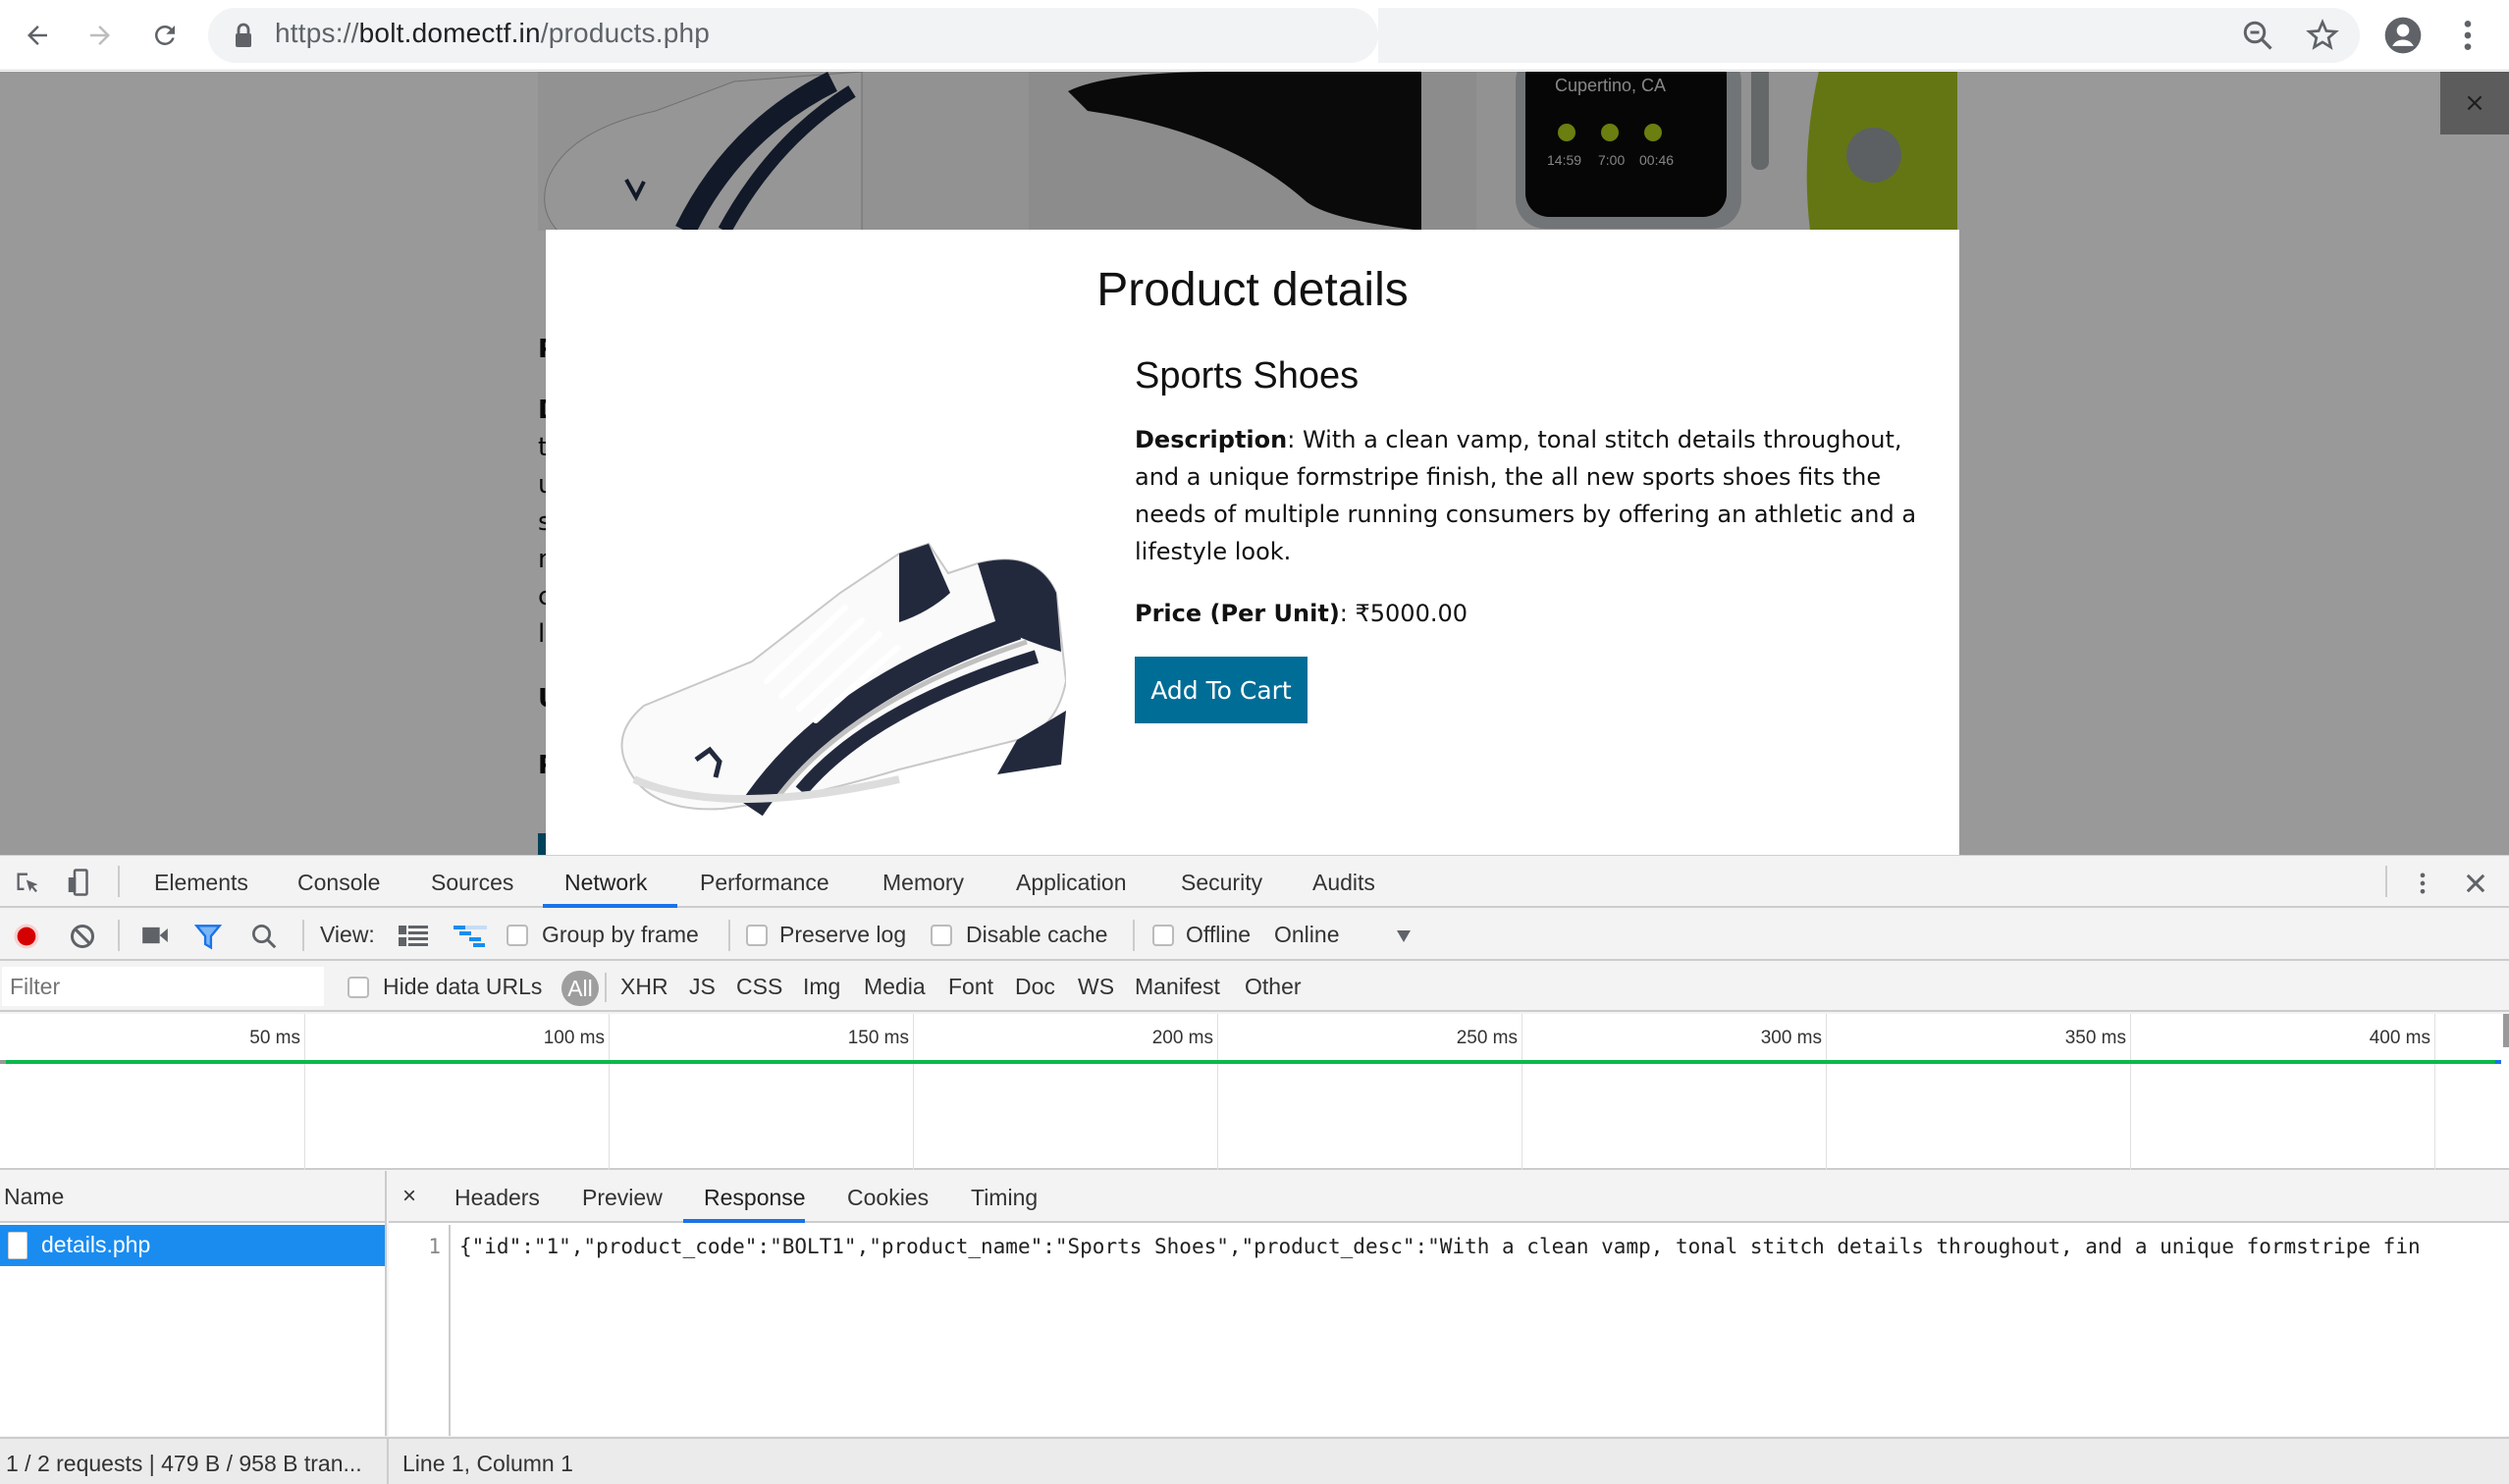 The image size is (2509, 1484). Describe the element at coordinates (264, 936) in the screenshot. I see `search-icon` at that location.